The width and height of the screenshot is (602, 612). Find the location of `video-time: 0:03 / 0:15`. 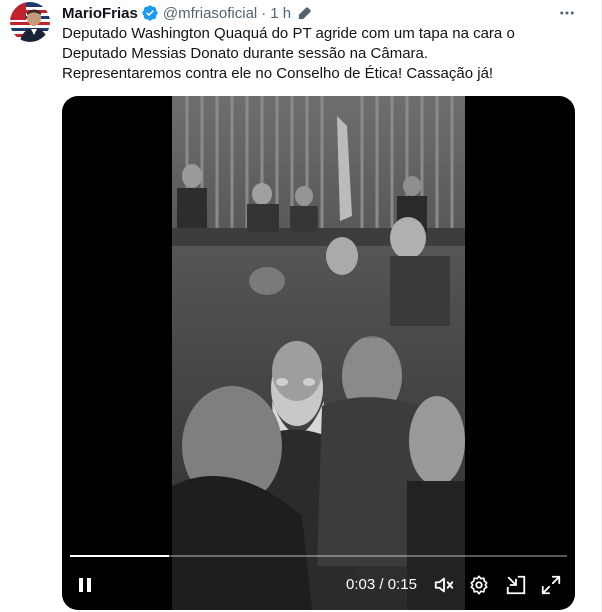

video-time: 0:03 / 0:15 is located at coordinates (381, 584).